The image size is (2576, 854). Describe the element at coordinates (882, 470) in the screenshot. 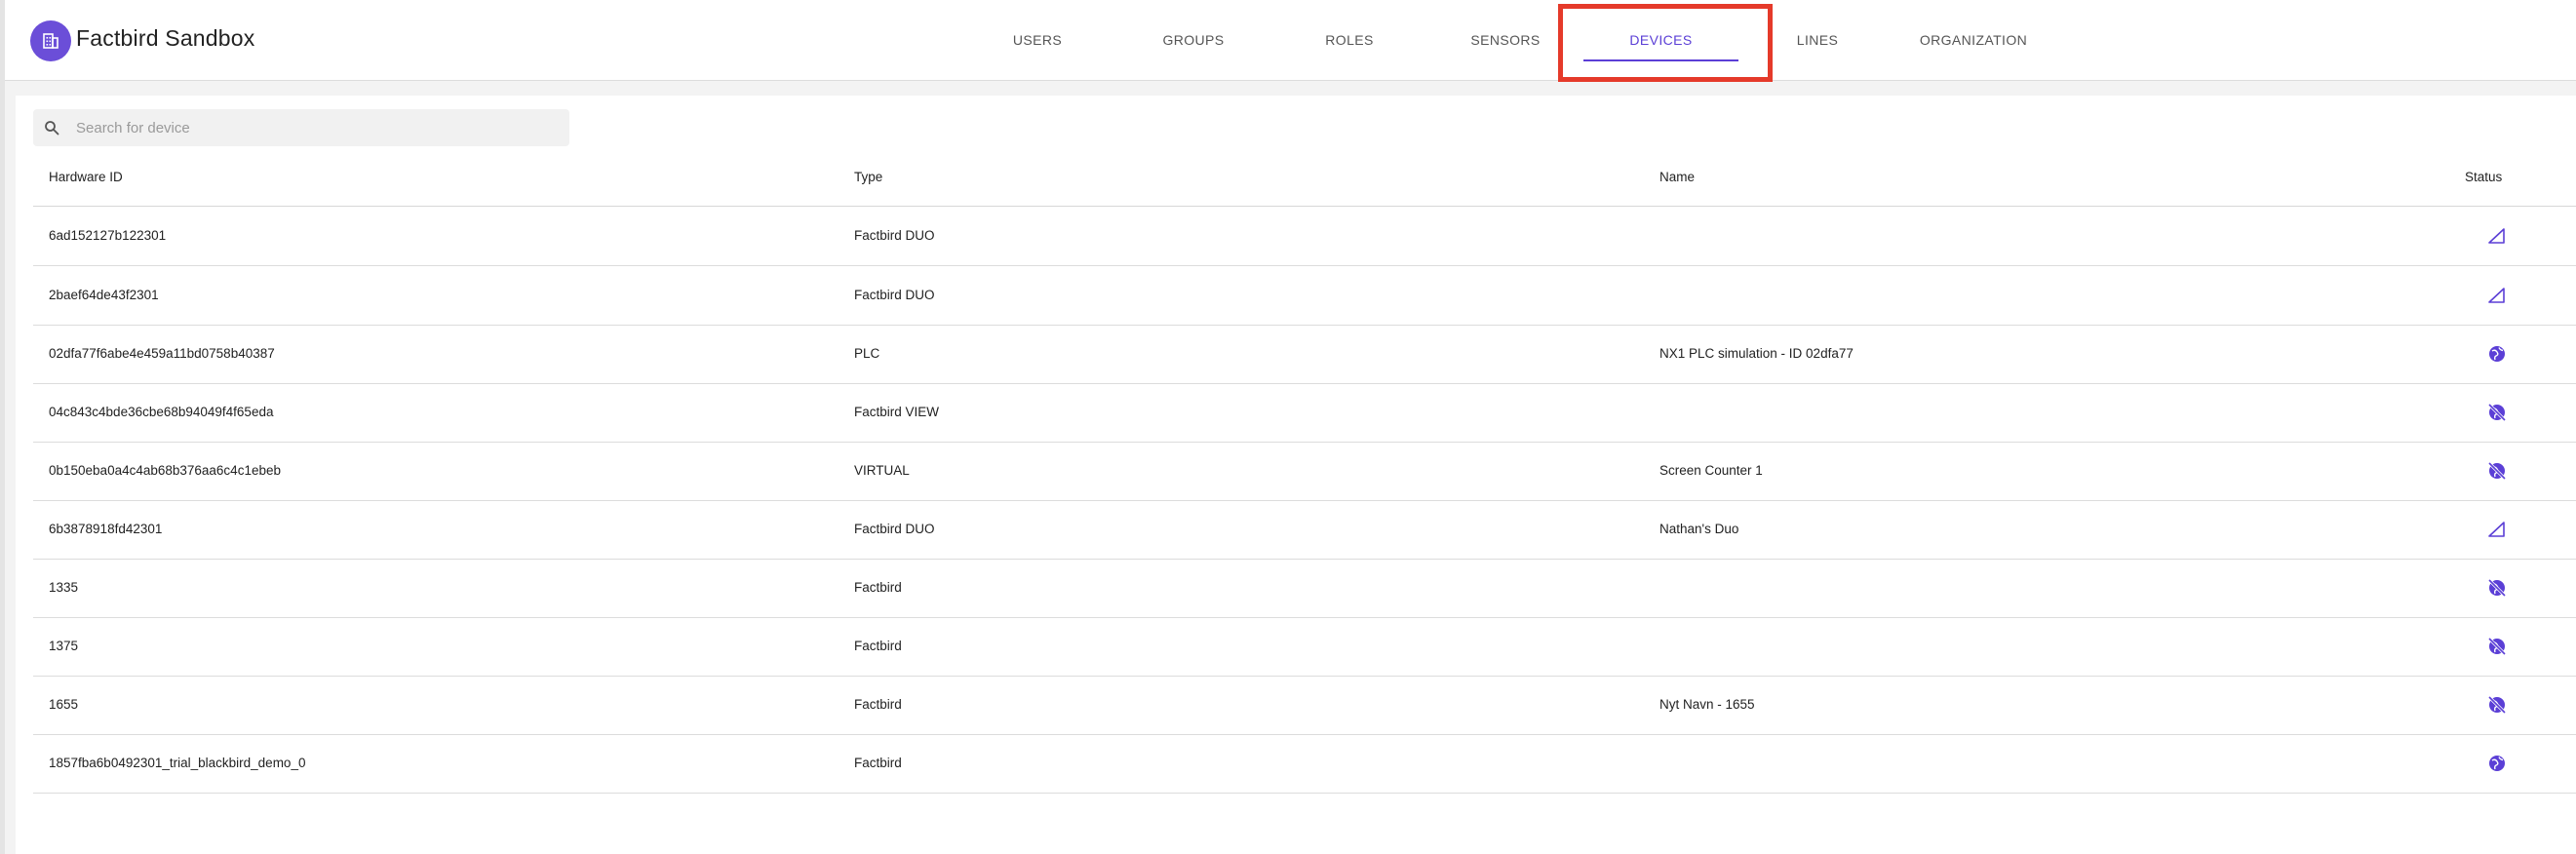

I see `type-cell: VIRTUAL` at that location.